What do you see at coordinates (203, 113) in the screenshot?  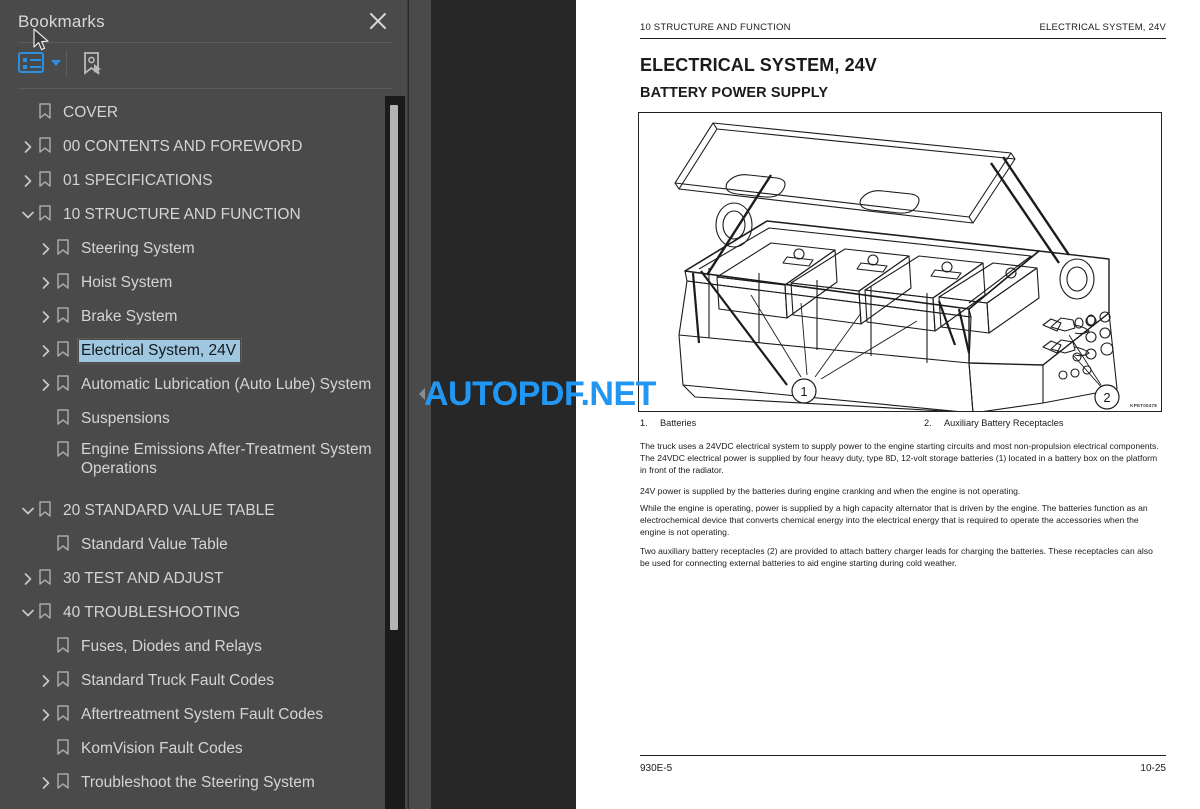 I see `bookmark-item: COVER` at bounding box center [203, 113].